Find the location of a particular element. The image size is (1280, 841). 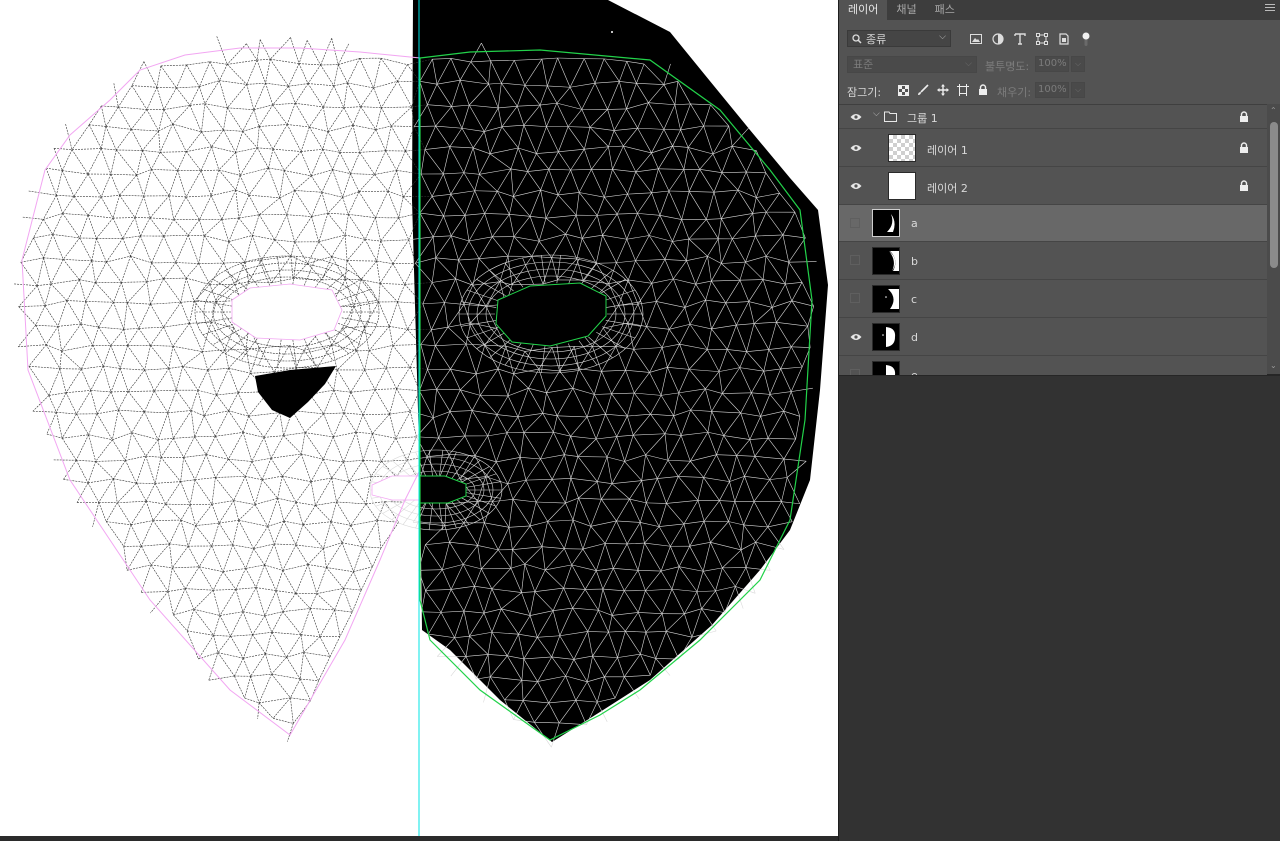

chevron-down-icon: ⌄ is located at coordinates (1273, 365).